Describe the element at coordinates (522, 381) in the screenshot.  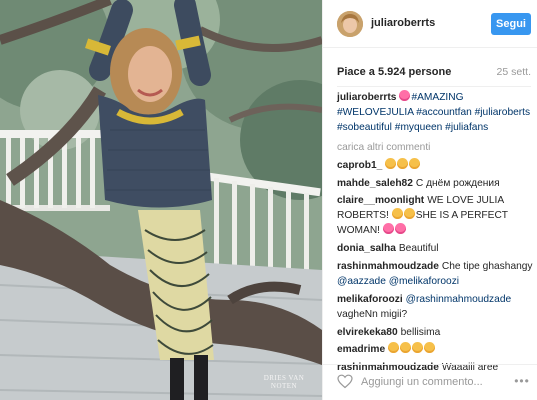
I see `more-horizontal-icon: •••` at that location.